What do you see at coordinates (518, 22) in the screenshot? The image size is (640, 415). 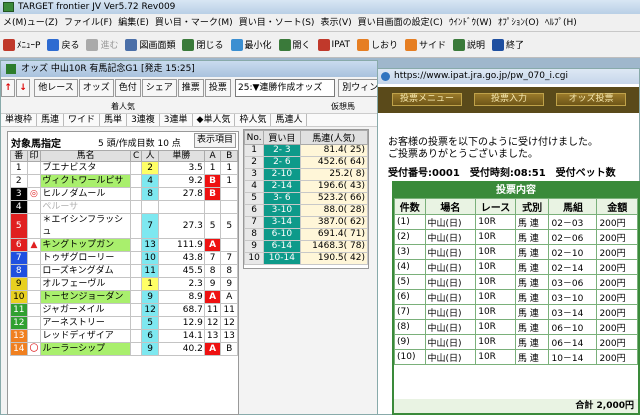 I see `menu-item-8: ｵﾌﾟｼｮﾝ(O)` at bounding box center [518, 22].